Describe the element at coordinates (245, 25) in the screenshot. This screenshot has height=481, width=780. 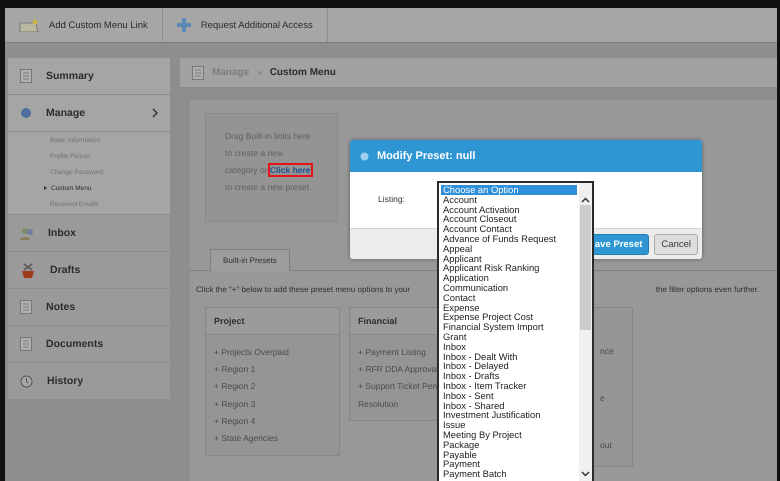
I see `toolbar-button: Request Additional Access` at that location.